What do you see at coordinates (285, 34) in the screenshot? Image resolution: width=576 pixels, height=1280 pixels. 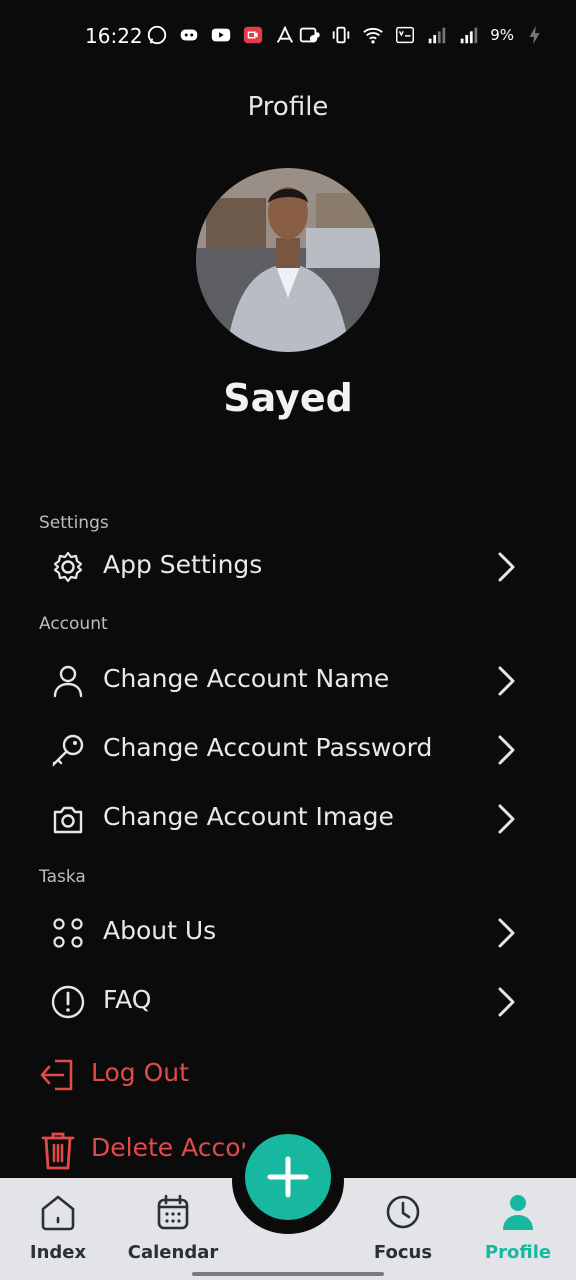 I see `acrobat-icon` at bounding box center [285, 34].